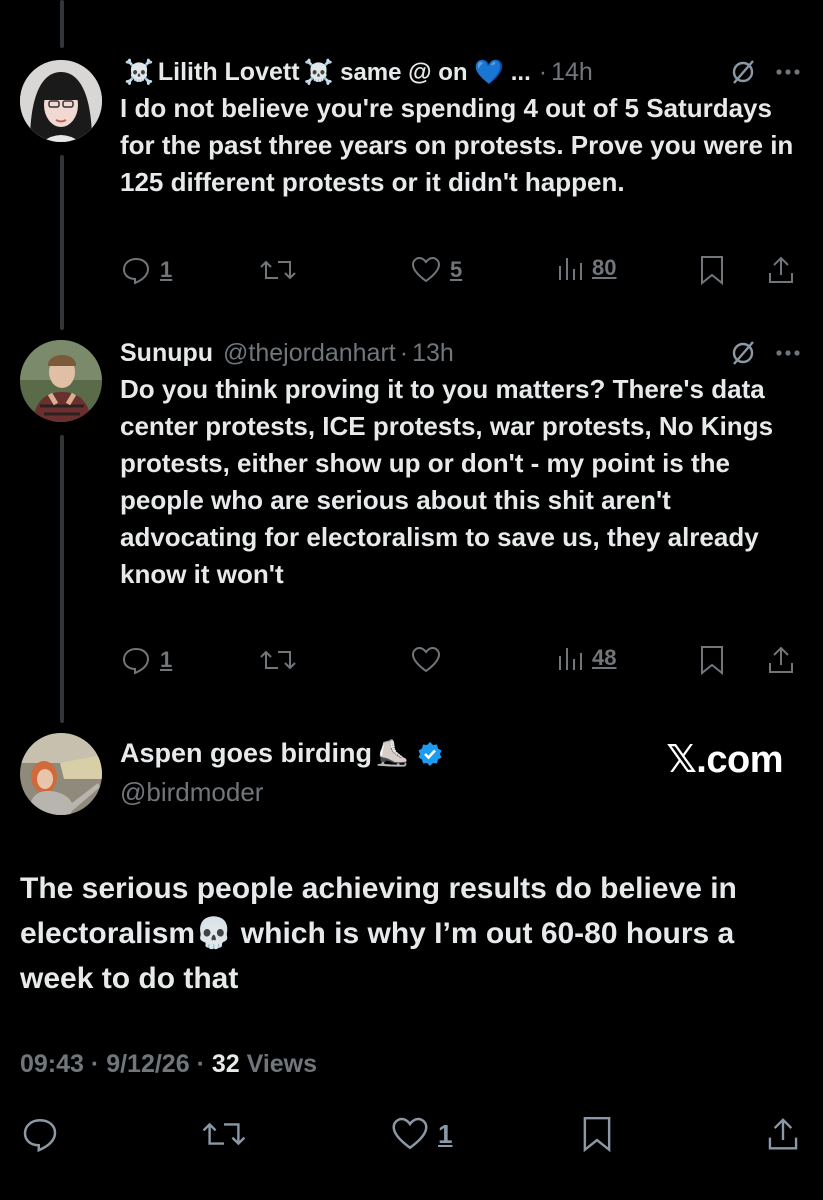  What do you see at coordinates (309, 353) in the screenshot?
I see `author-handle: @thejordanhart` at bounding box center [309, 353].